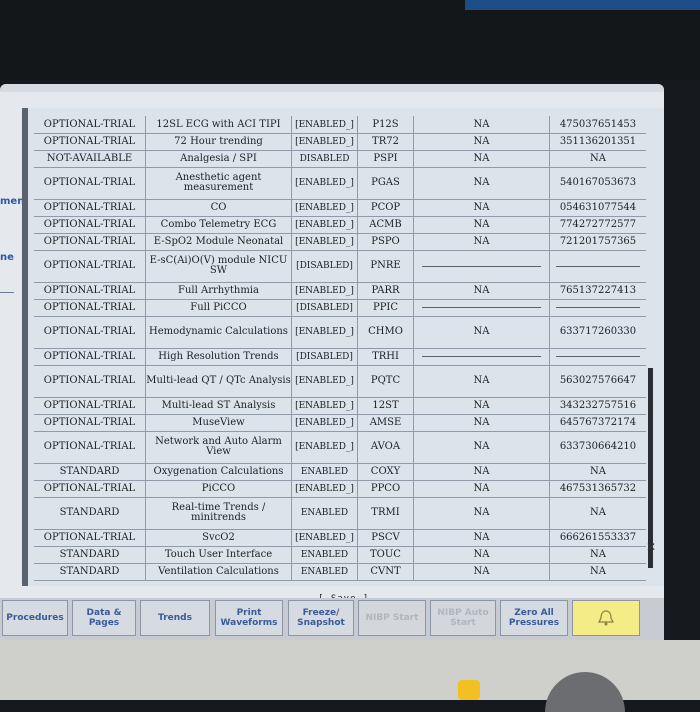 The height and width of the screenshot is (712, 700). What do you see at coordinates (598, 422) in the screenshot?
I see `key-cell: 645767372174` at bounding box center [598, 422].